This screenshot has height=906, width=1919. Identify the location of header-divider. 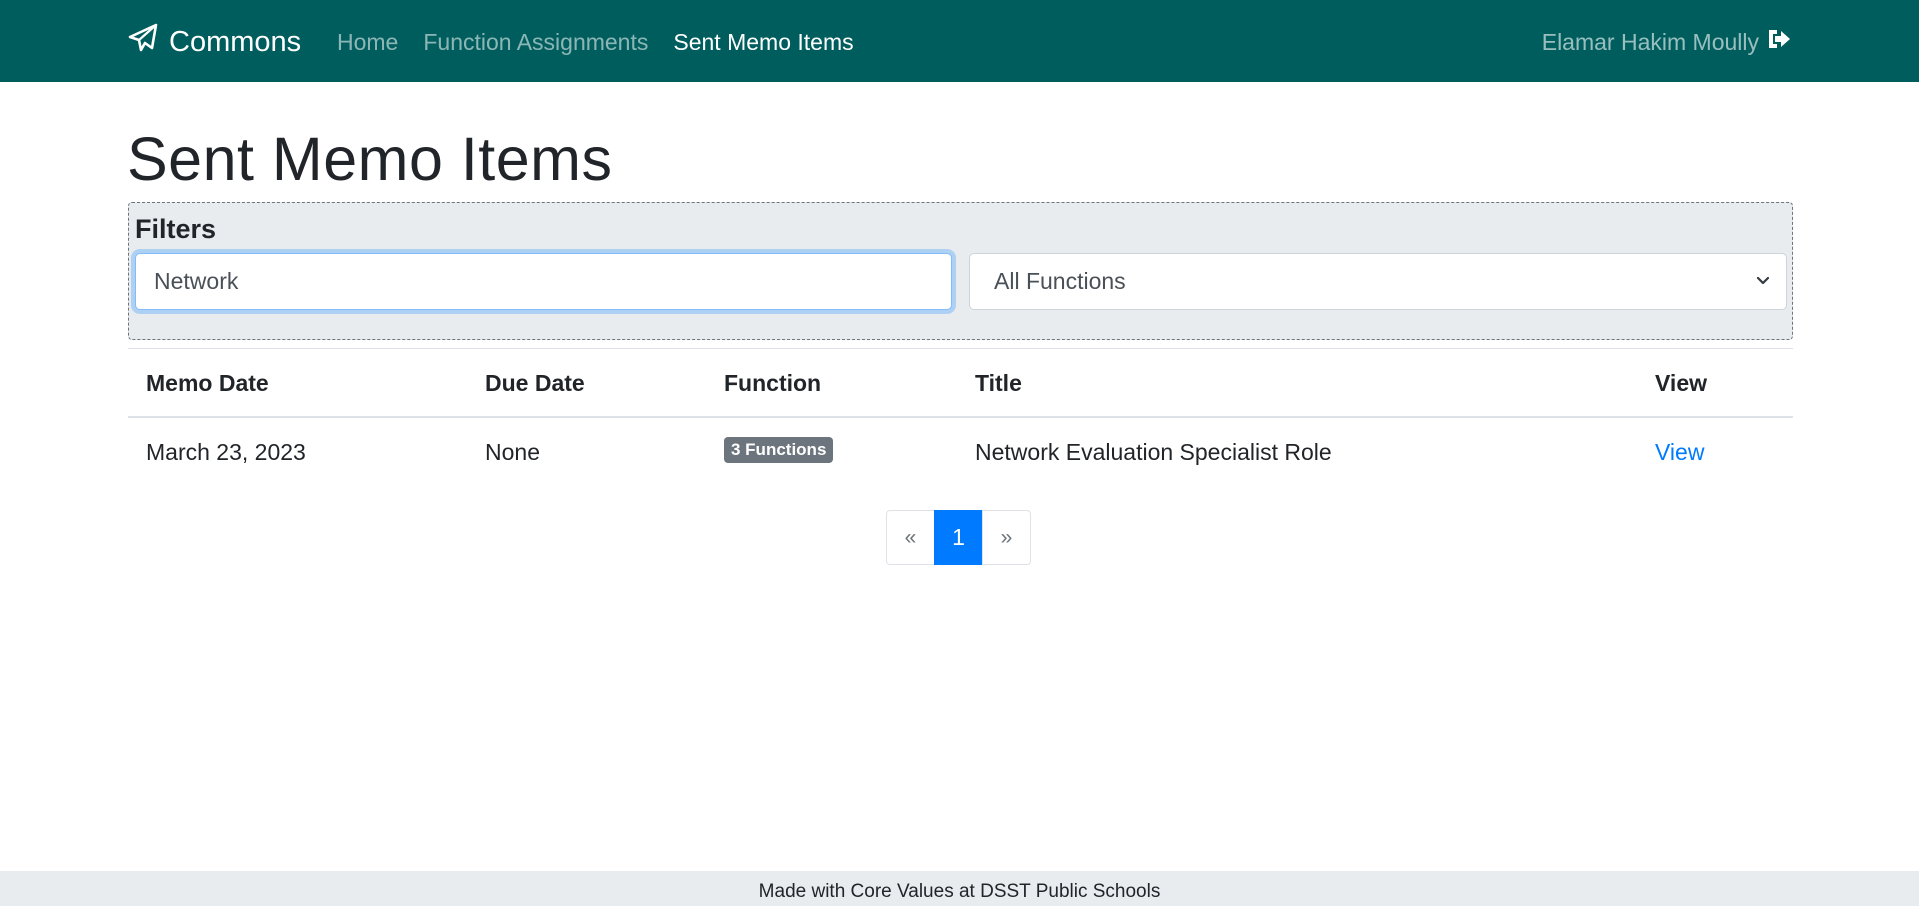
(960, 417).